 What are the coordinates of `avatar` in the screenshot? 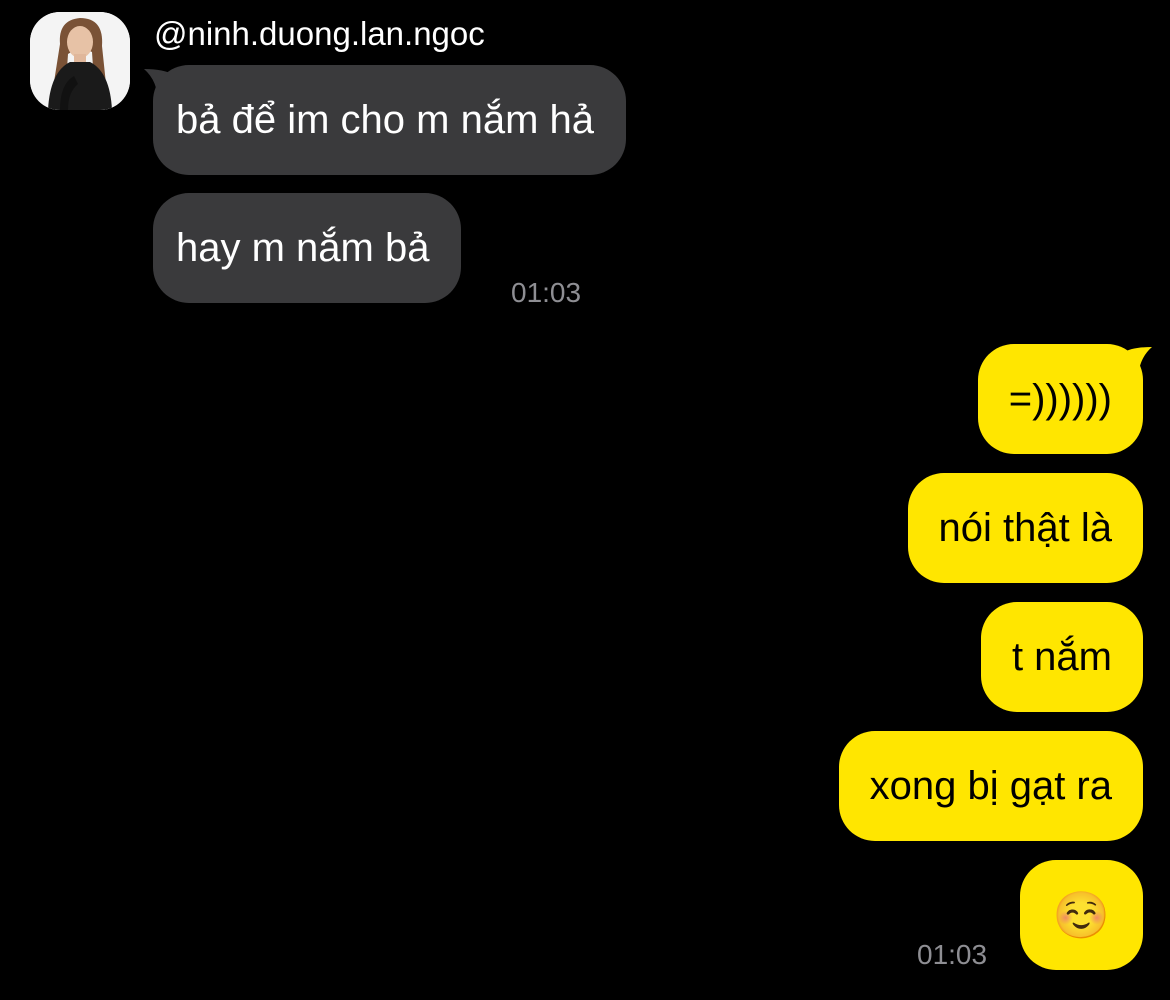 It's located at (80, 61).